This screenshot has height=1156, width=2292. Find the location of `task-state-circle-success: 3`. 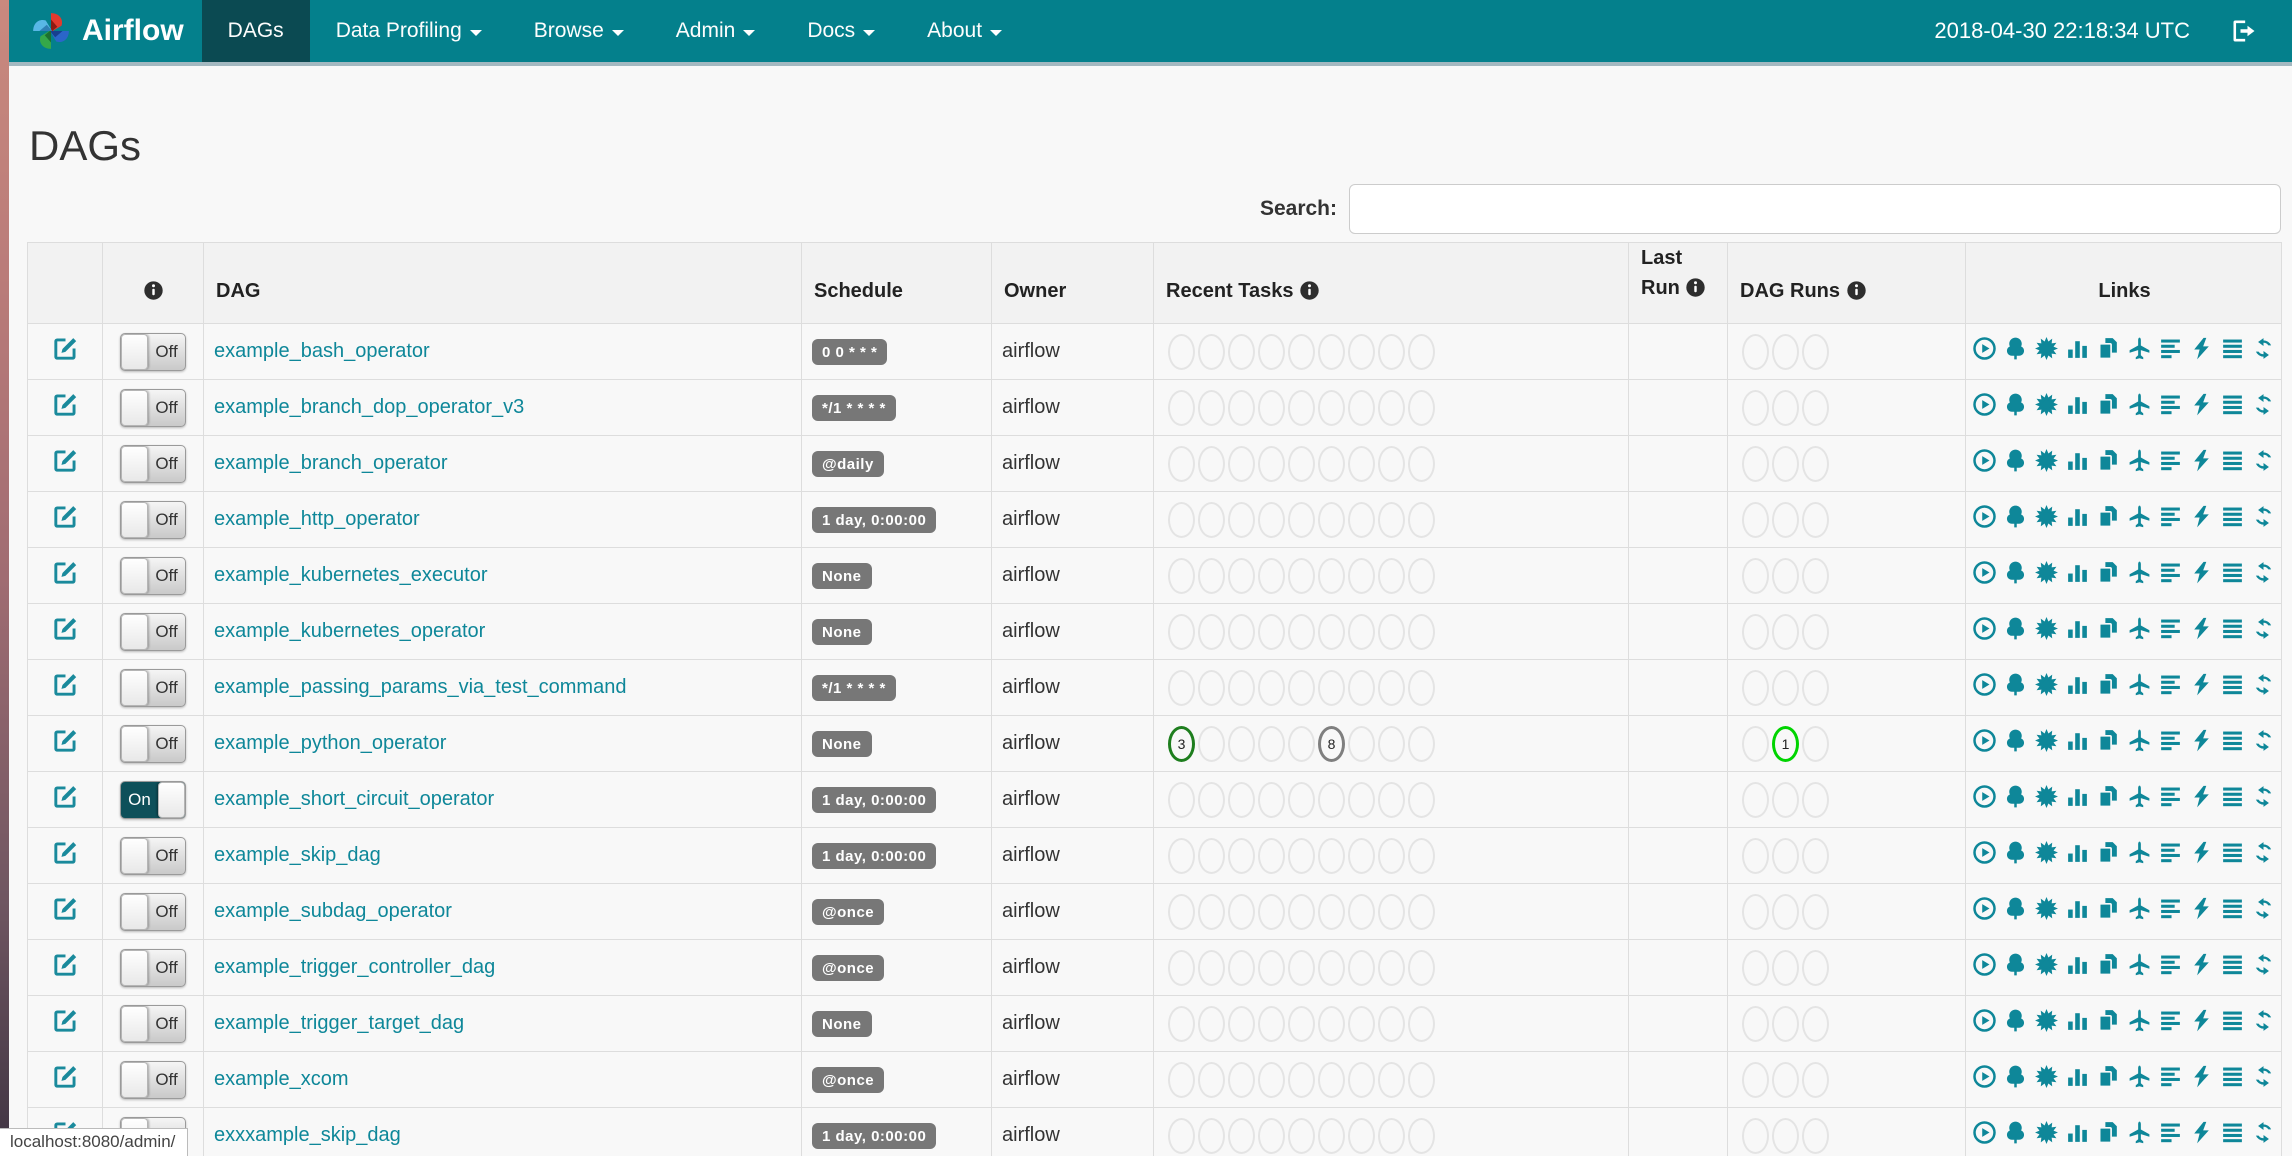

task-state-circle-success: 3 is located at coordinates (1181, 743).